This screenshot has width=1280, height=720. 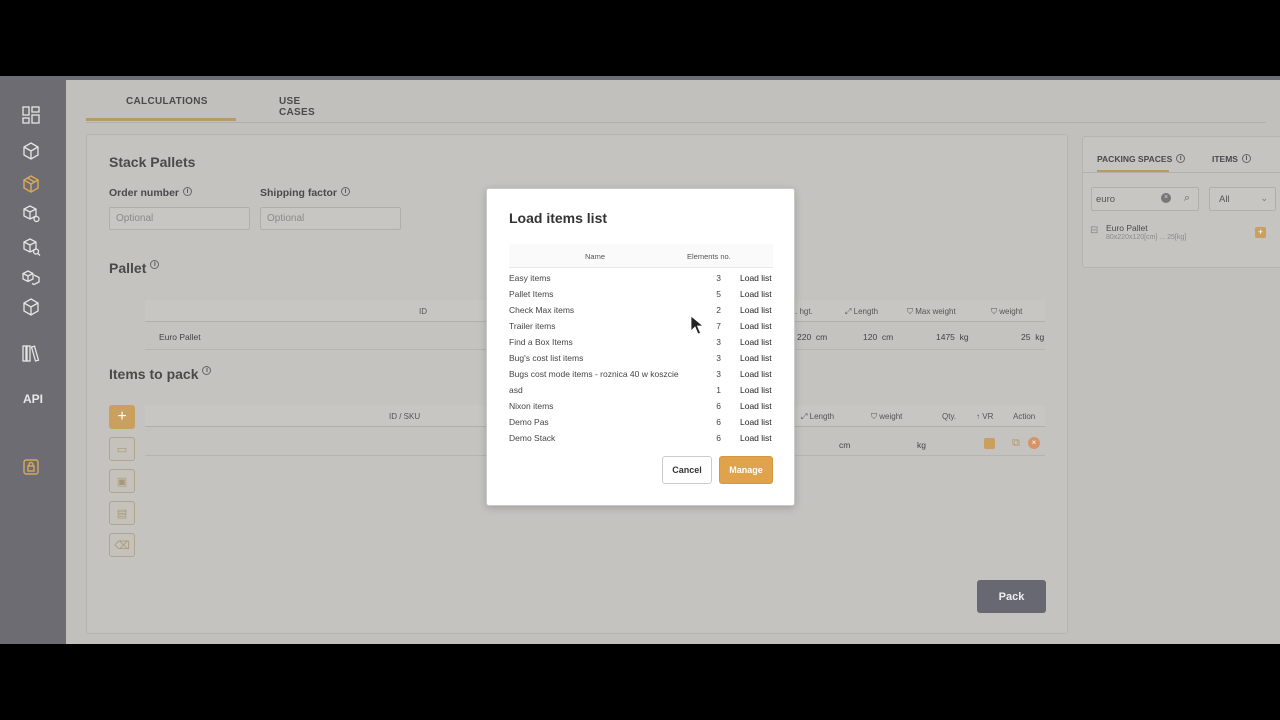 I want to click on tab-packing-spaces: PACKING SPACES i, so click(x=1141, y=159).